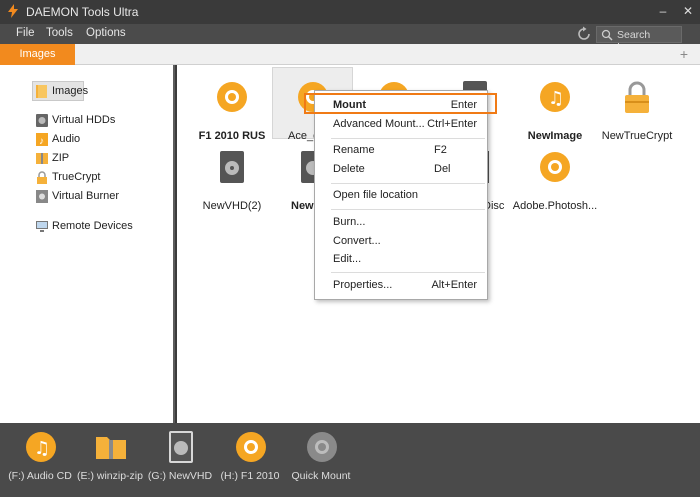 The width and height of the screenshot is (700, 497). What do you see at coordinates (408, 171) in the screenshot?
I see `menu-item-delete: Delete Del` at bounding box center [408, 171].